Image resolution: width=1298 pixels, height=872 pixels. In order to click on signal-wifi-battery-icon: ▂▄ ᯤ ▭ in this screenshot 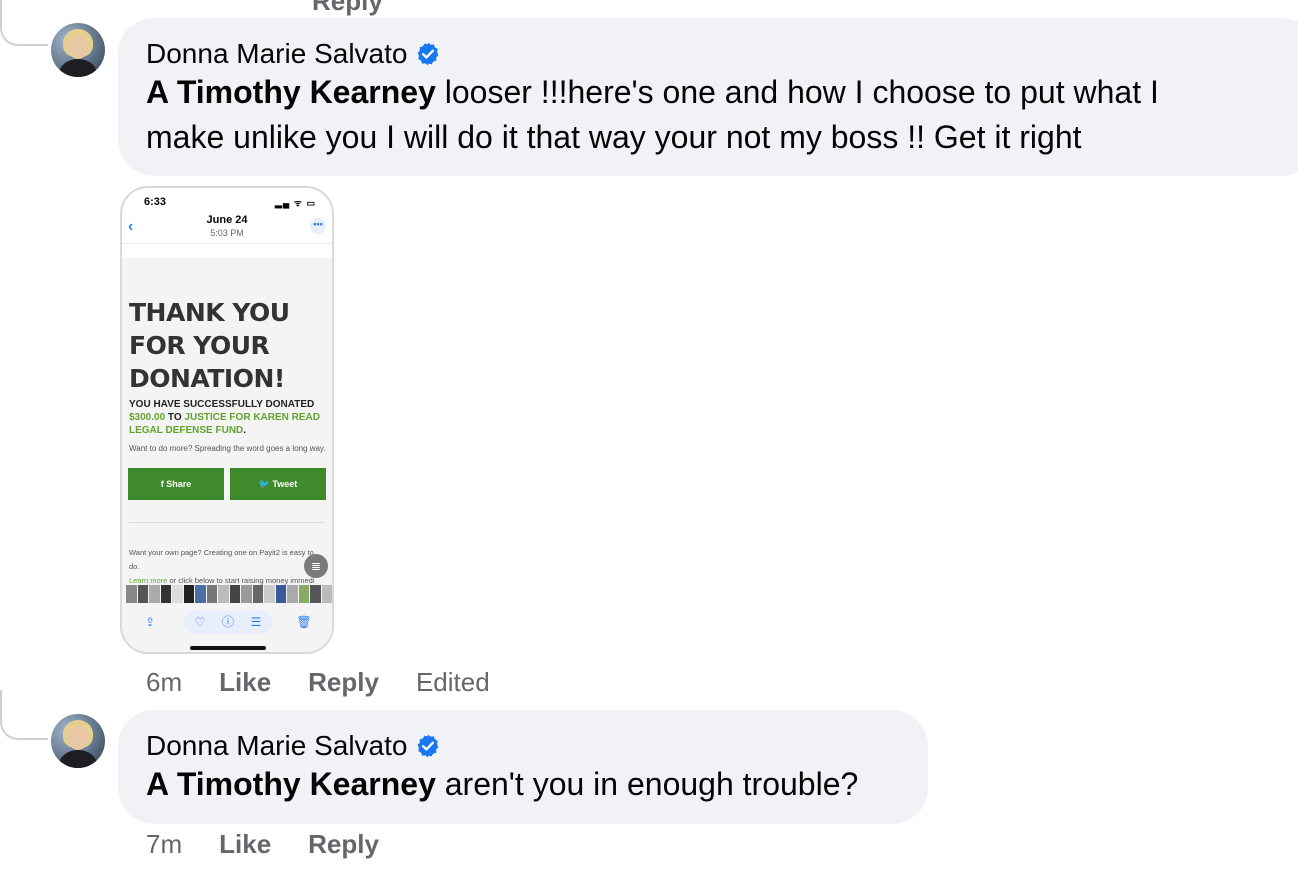, I will do `click(295, 203)`.